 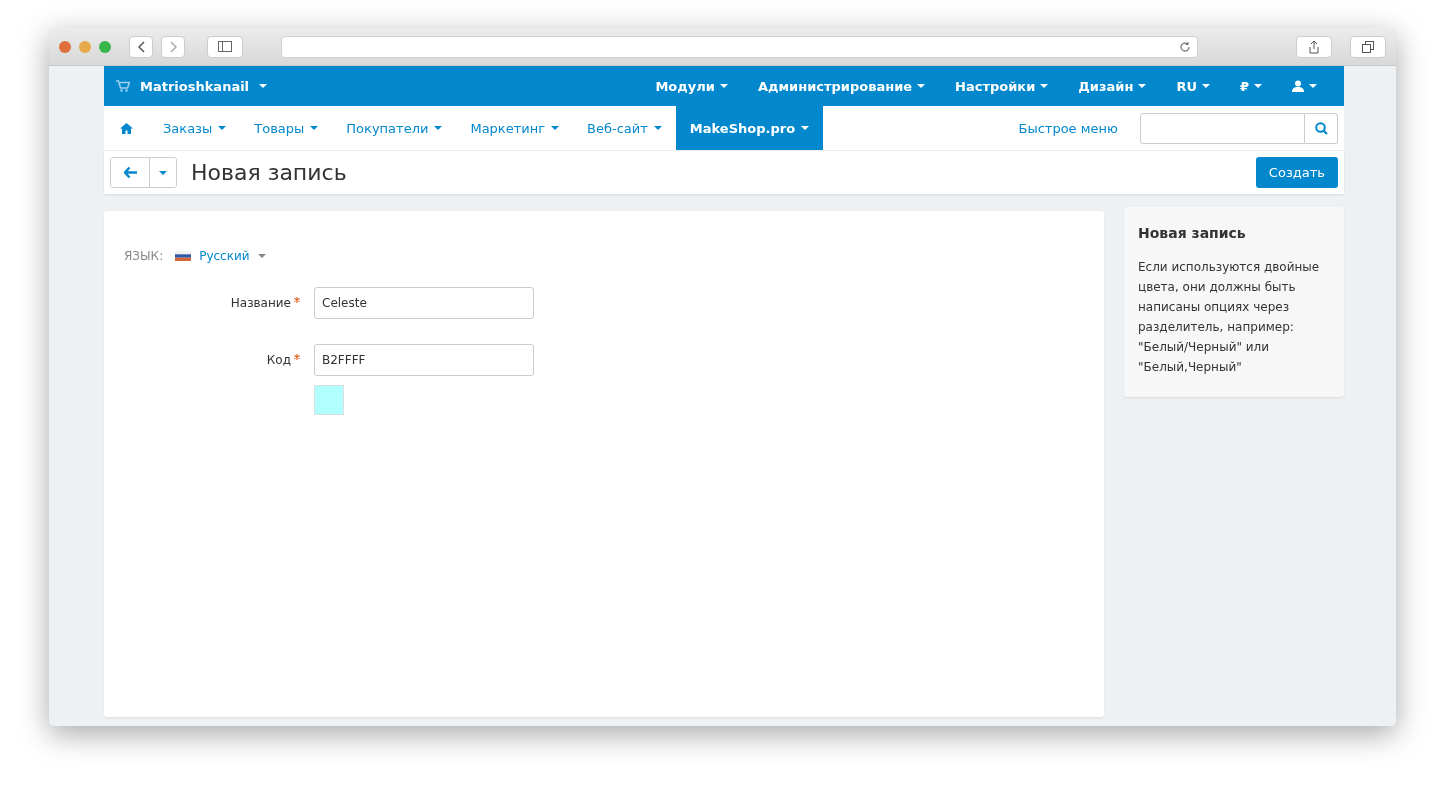 I want to click on help-title: Новая запись, so click(x=1192, y=233).